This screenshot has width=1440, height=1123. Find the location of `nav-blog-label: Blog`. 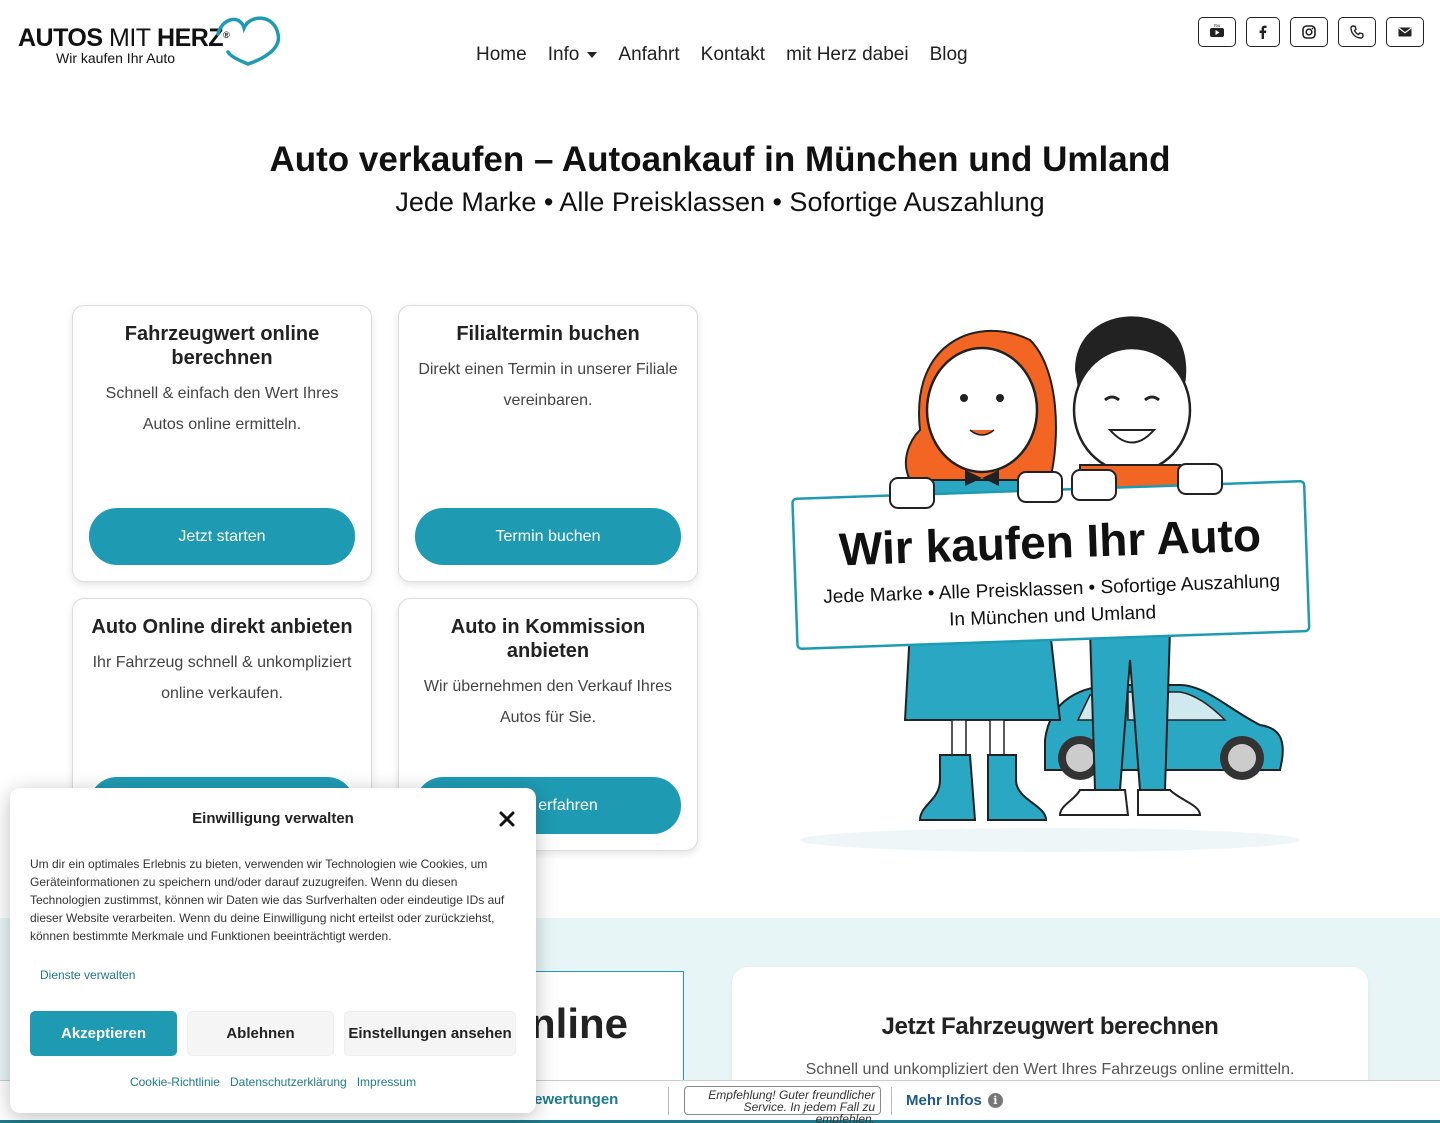

nav-blog-label: Blog is located at coordinates (948, 54).